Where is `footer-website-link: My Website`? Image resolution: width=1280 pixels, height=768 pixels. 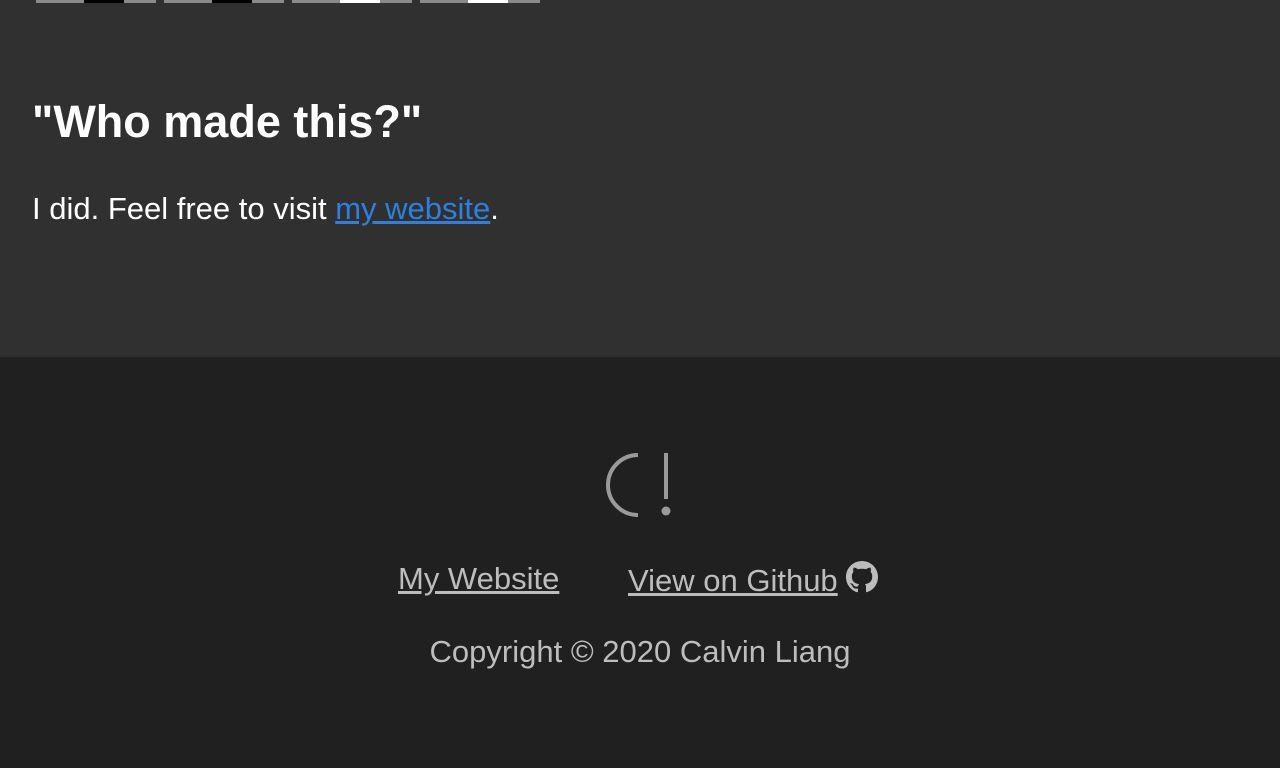 footer-website-link: My Website is located at coordinates (478, 579).